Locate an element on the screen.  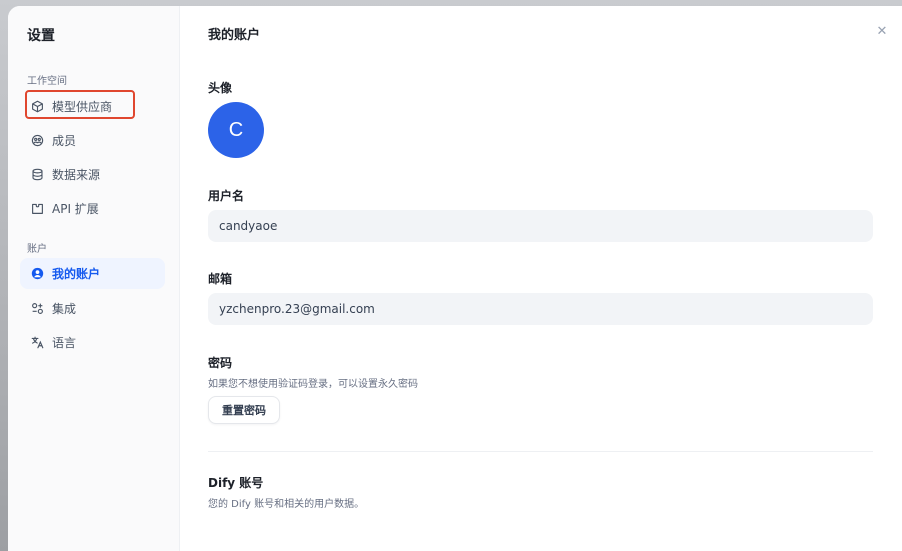
database-icon is located at coordinates (37, 175).